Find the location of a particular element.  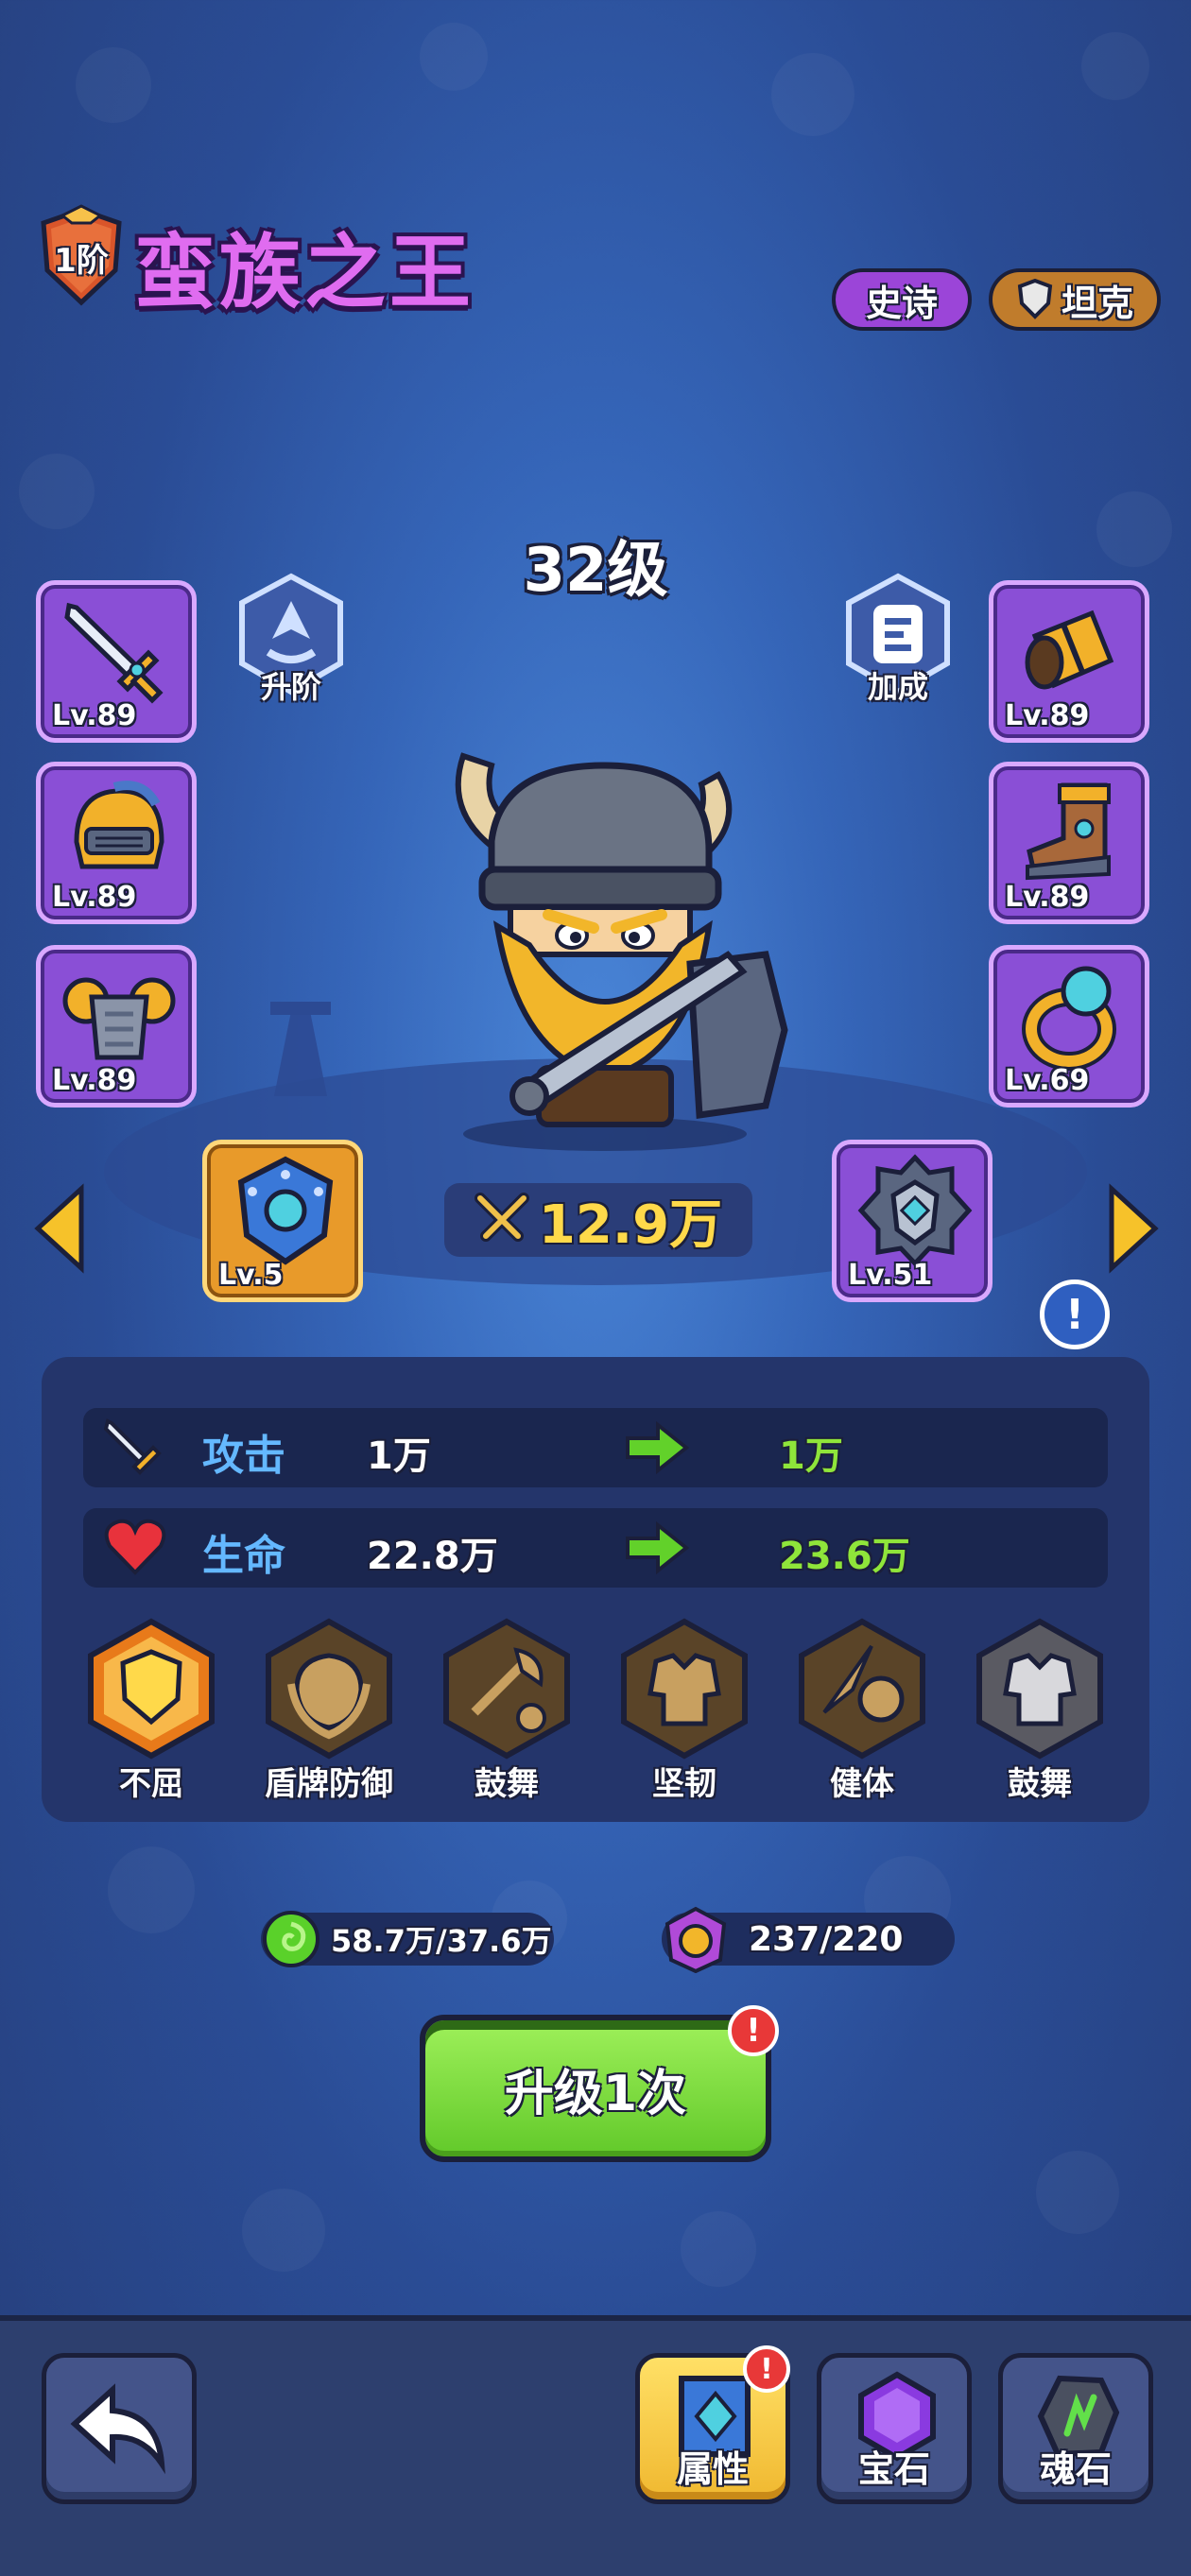

bonus-label: 加成 is located at coordinates (897, 687).